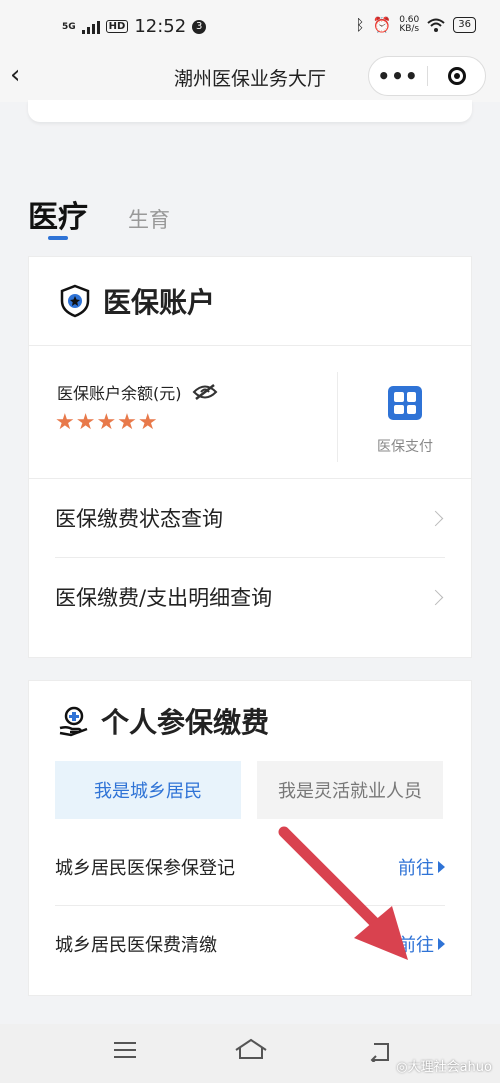 The image size is (500, 1083). I want to click on status-left: 5G HD 12:52 3, so click(134, 26).